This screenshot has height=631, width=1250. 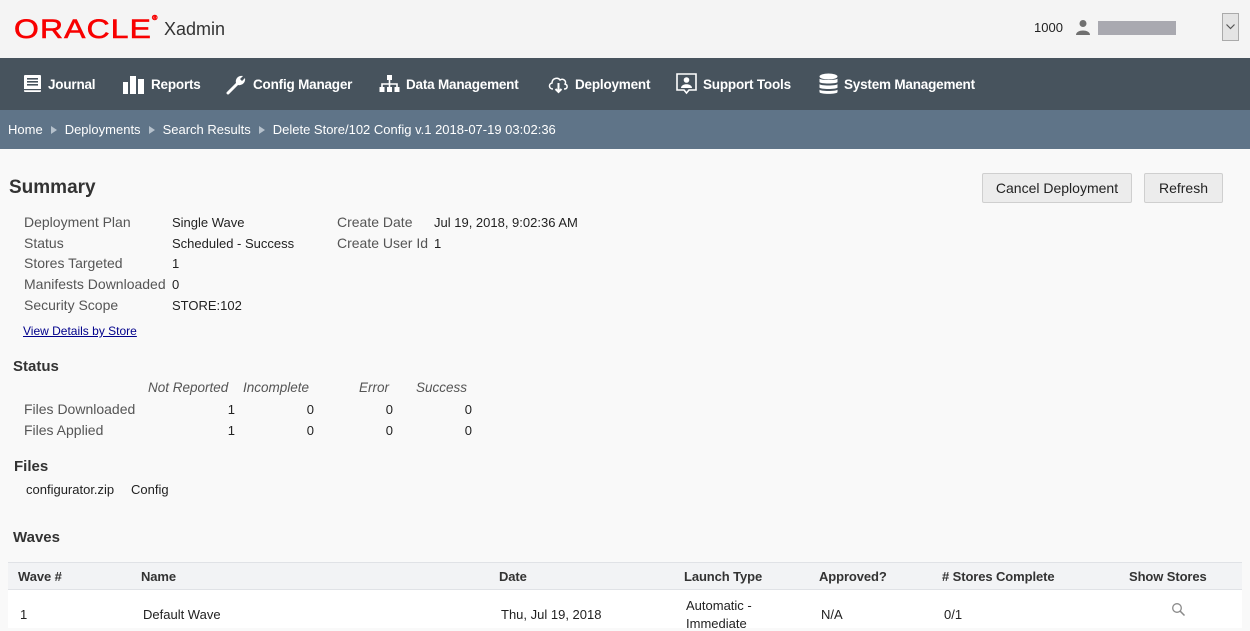 What do you see at coordinates (176, 263) in the screenshot?
I see `stores-targeted-value: 1` at bounding box center [176, 263].